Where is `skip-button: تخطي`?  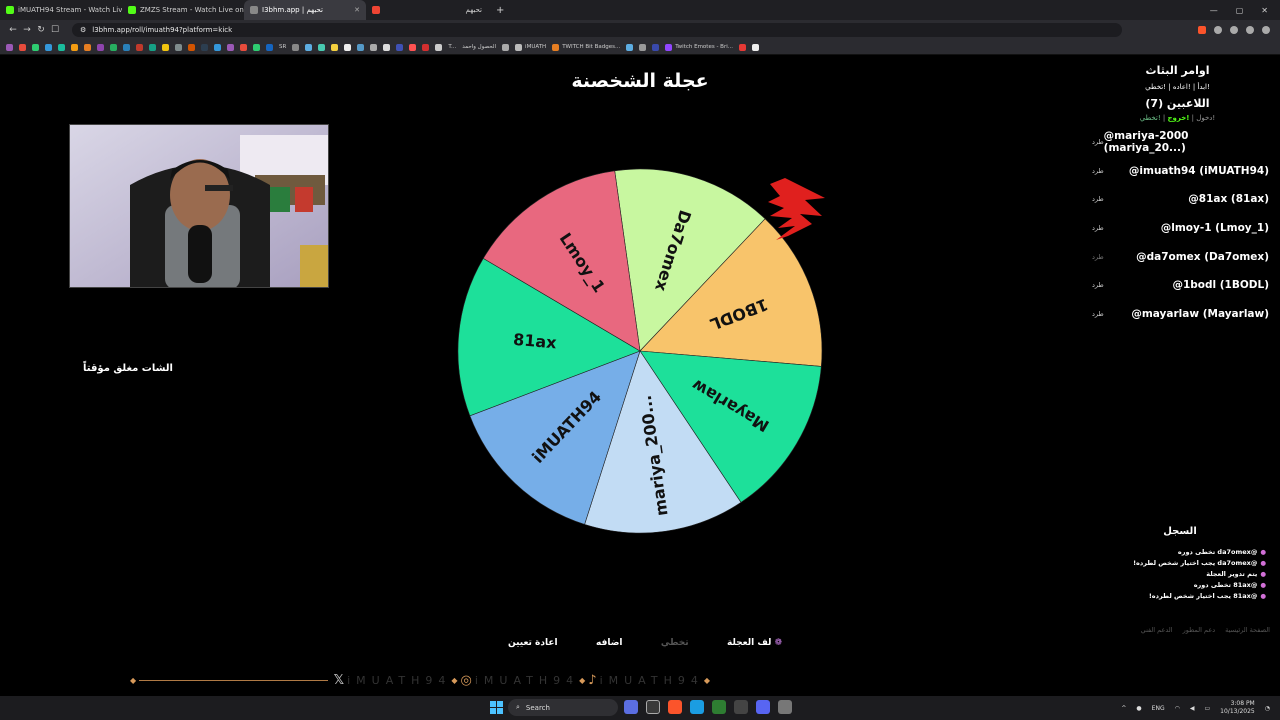
skip-button: تخطي is located at coordinates (675, 643).